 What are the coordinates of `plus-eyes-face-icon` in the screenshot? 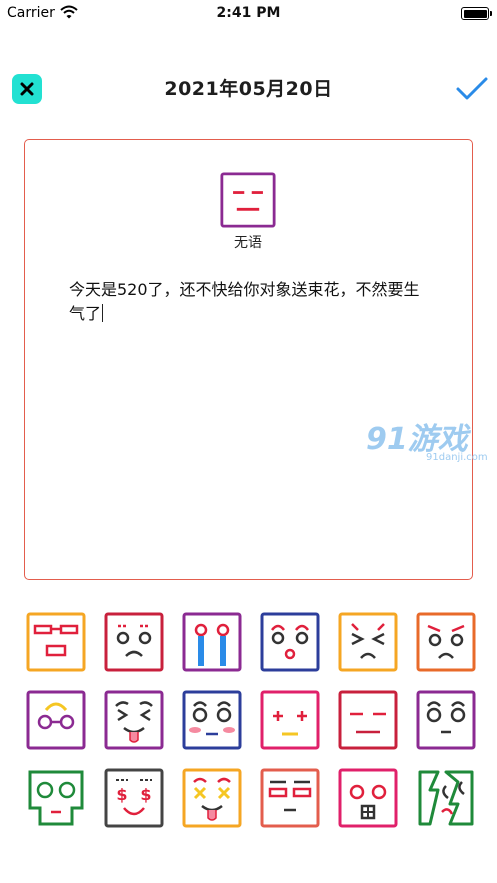 It's located at (290, 720).